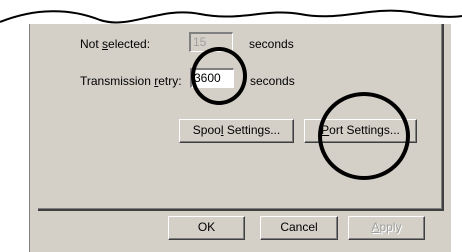 This screenshot has height=252, width=462. What do you see at coordinates (219, 76) in the screenshot?
I see `highlight-circle-retry` at bounding box center [219, 76].